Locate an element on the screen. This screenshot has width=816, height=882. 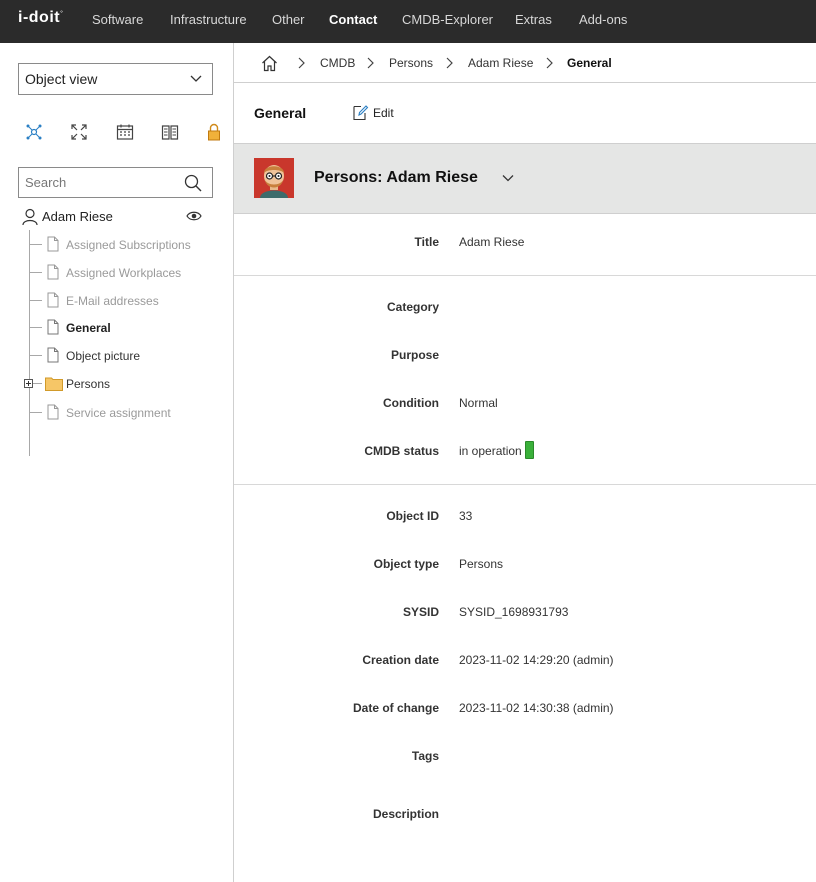
field-object-id: Object ID 33 is located at coordinates (525, 517).